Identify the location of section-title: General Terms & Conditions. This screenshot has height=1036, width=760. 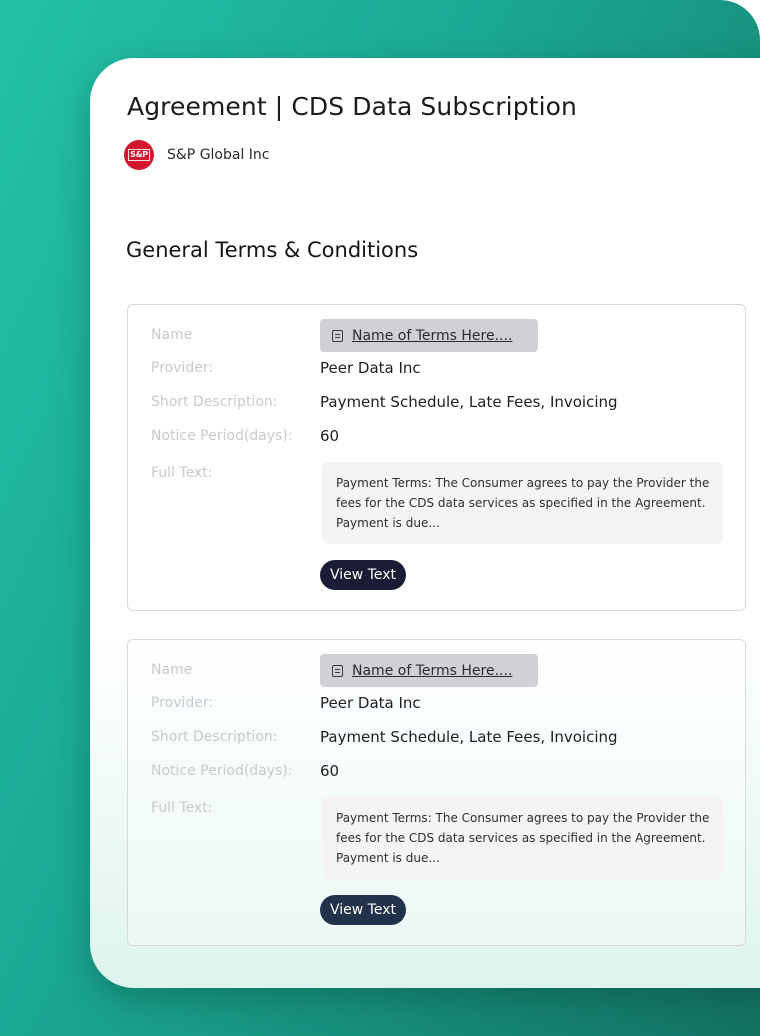
(272, 250).